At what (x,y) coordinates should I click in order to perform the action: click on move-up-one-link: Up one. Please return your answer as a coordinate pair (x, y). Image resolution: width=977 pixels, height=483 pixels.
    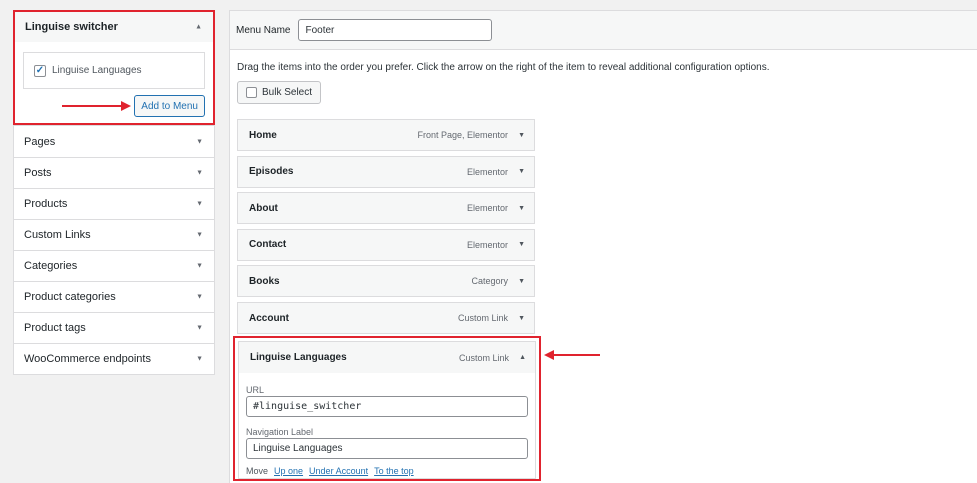
    Looking at the image, I should click on (288, 471).